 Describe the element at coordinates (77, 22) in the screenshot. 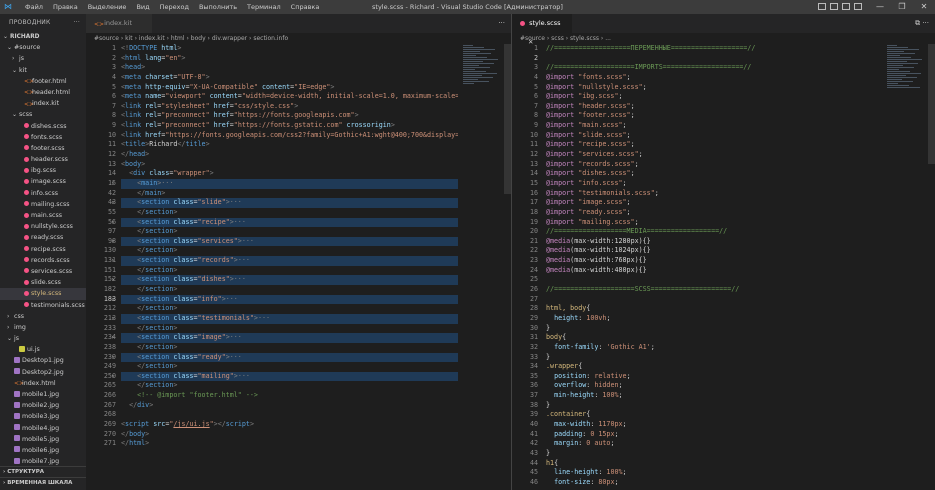

I see `more-actions-icon: ···` at that location.